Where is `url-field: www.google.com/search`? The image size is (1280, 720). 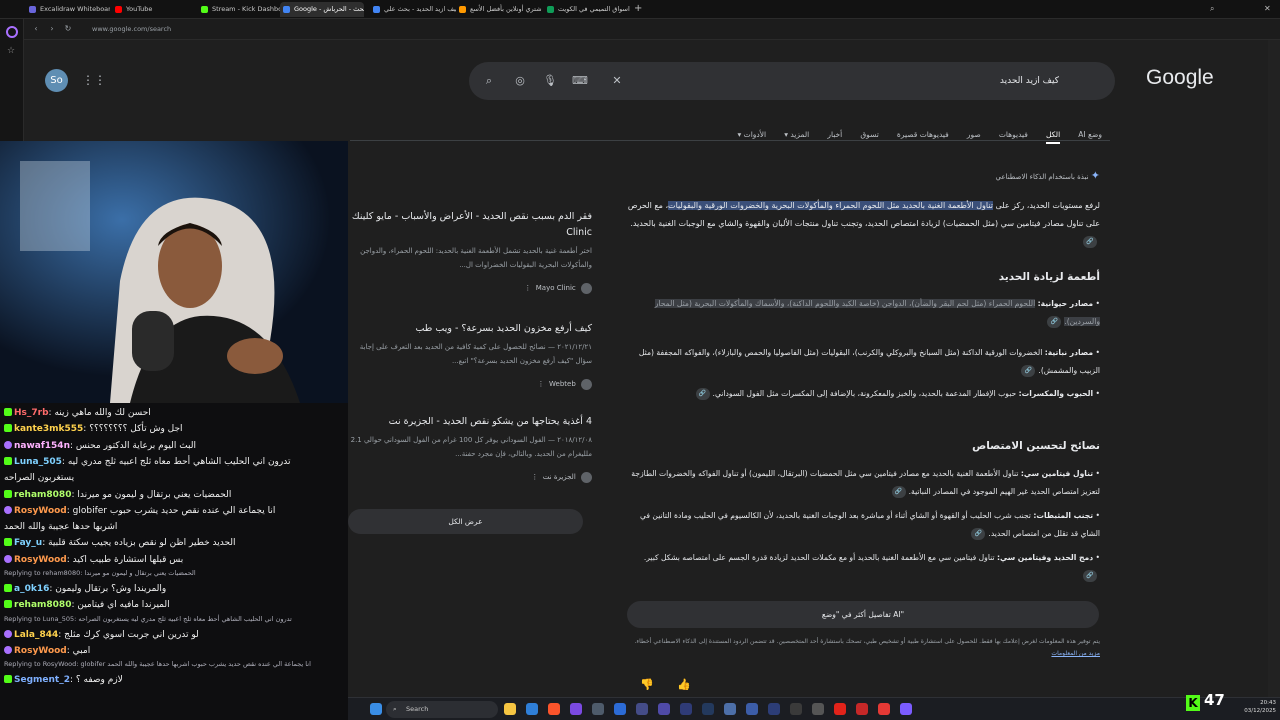
url-field: www.google.com/search is located at coordinates (602, 29).